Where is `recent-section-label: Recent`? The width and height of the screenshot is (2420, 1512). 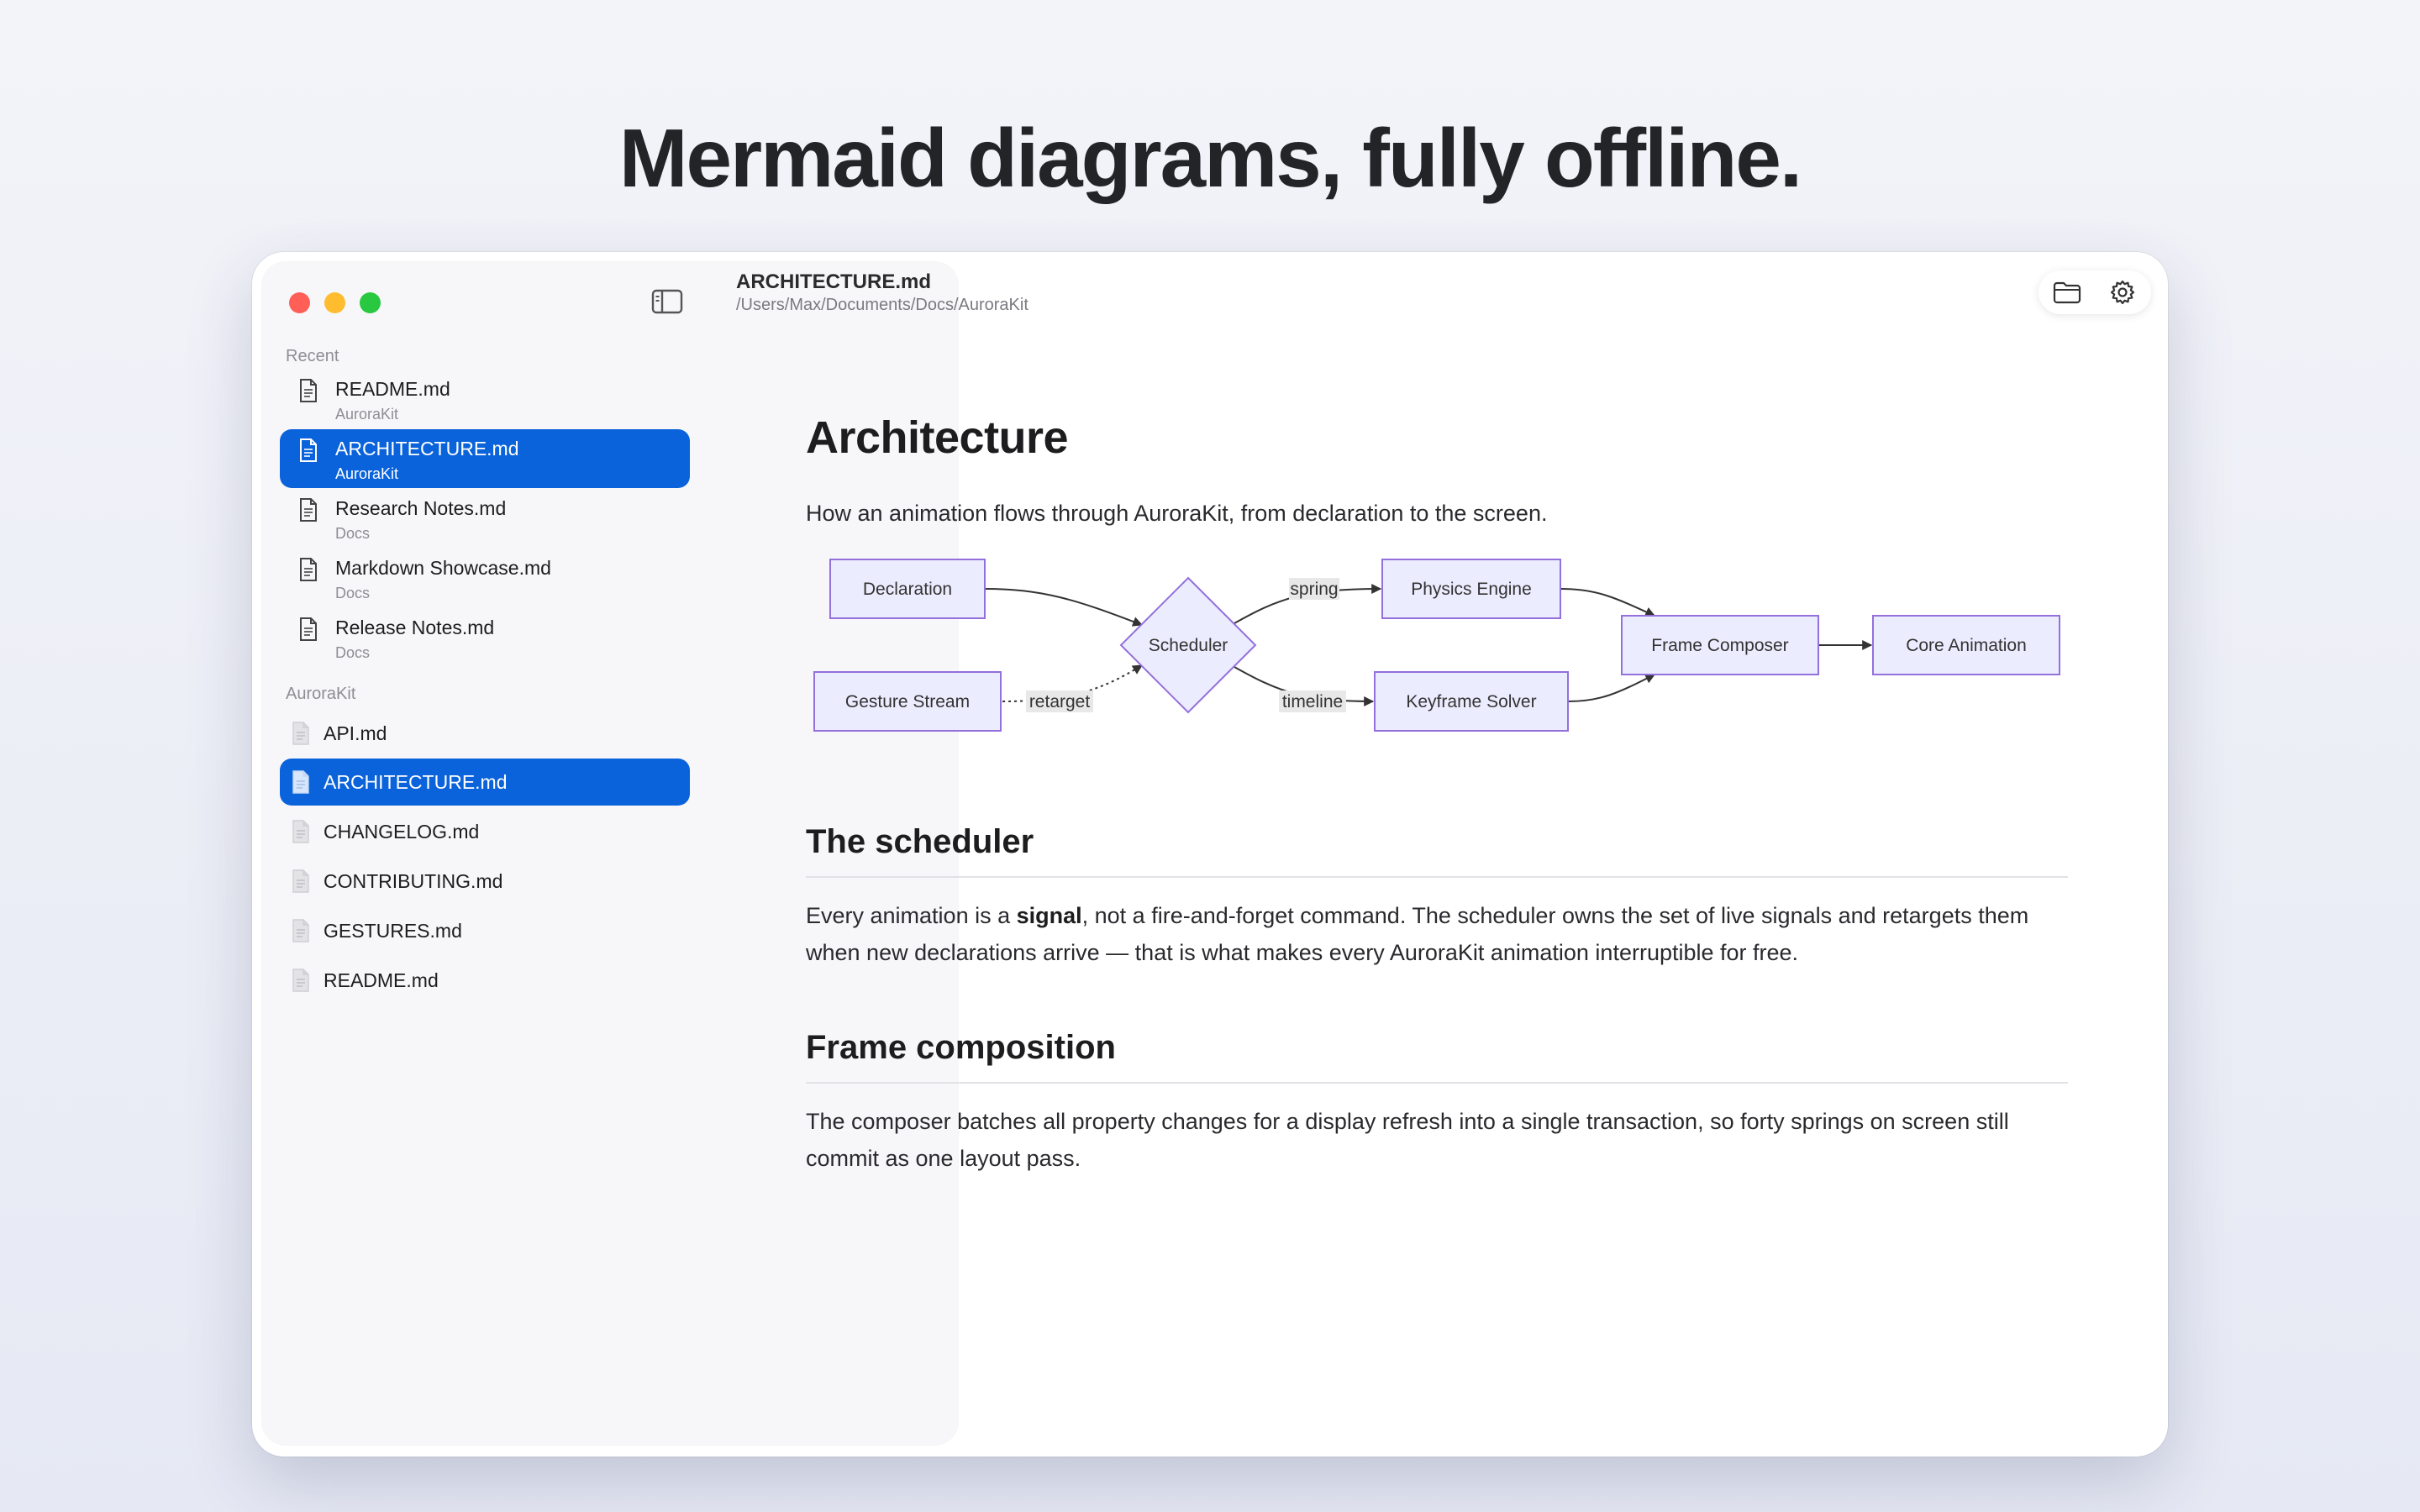
recent-section-label: Recent is located at coordinates (313, 356).